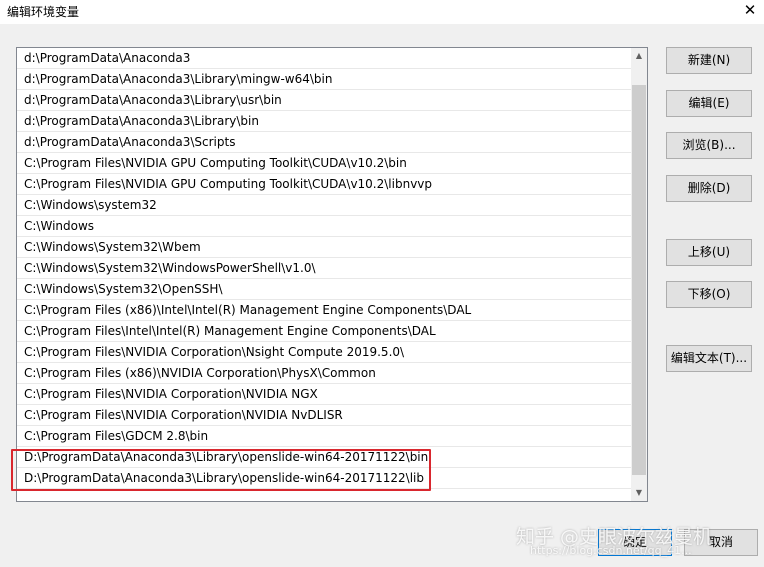 This screenshot has height=567, width=764. Describe the element at coordinates (325, 289) in the screenshot. I see `list-item: C:\Windows\System32\OpenSSH\` at that location.